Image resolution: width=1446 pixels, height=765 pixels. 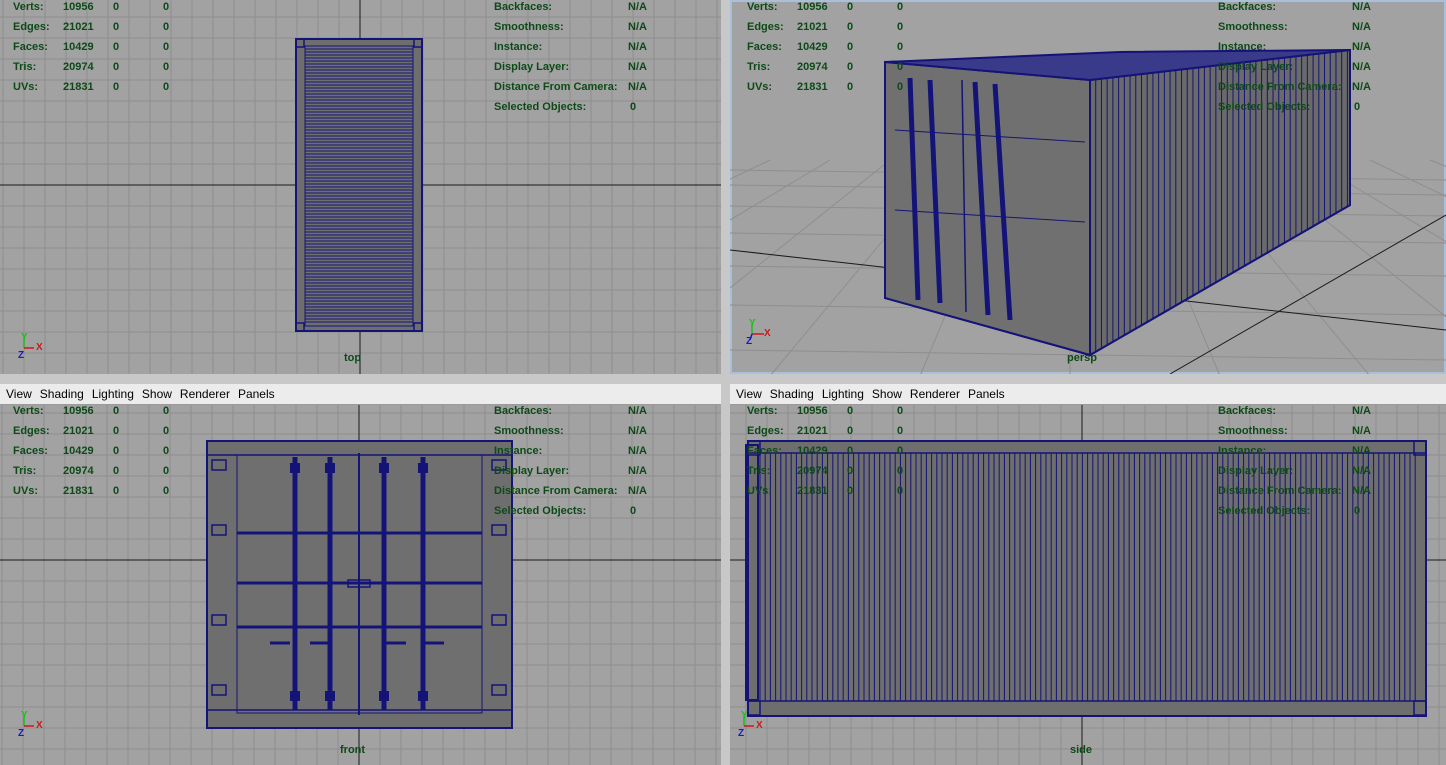 I want to click on hud-stat-labels: Edges:, so click(x=31, y=431).